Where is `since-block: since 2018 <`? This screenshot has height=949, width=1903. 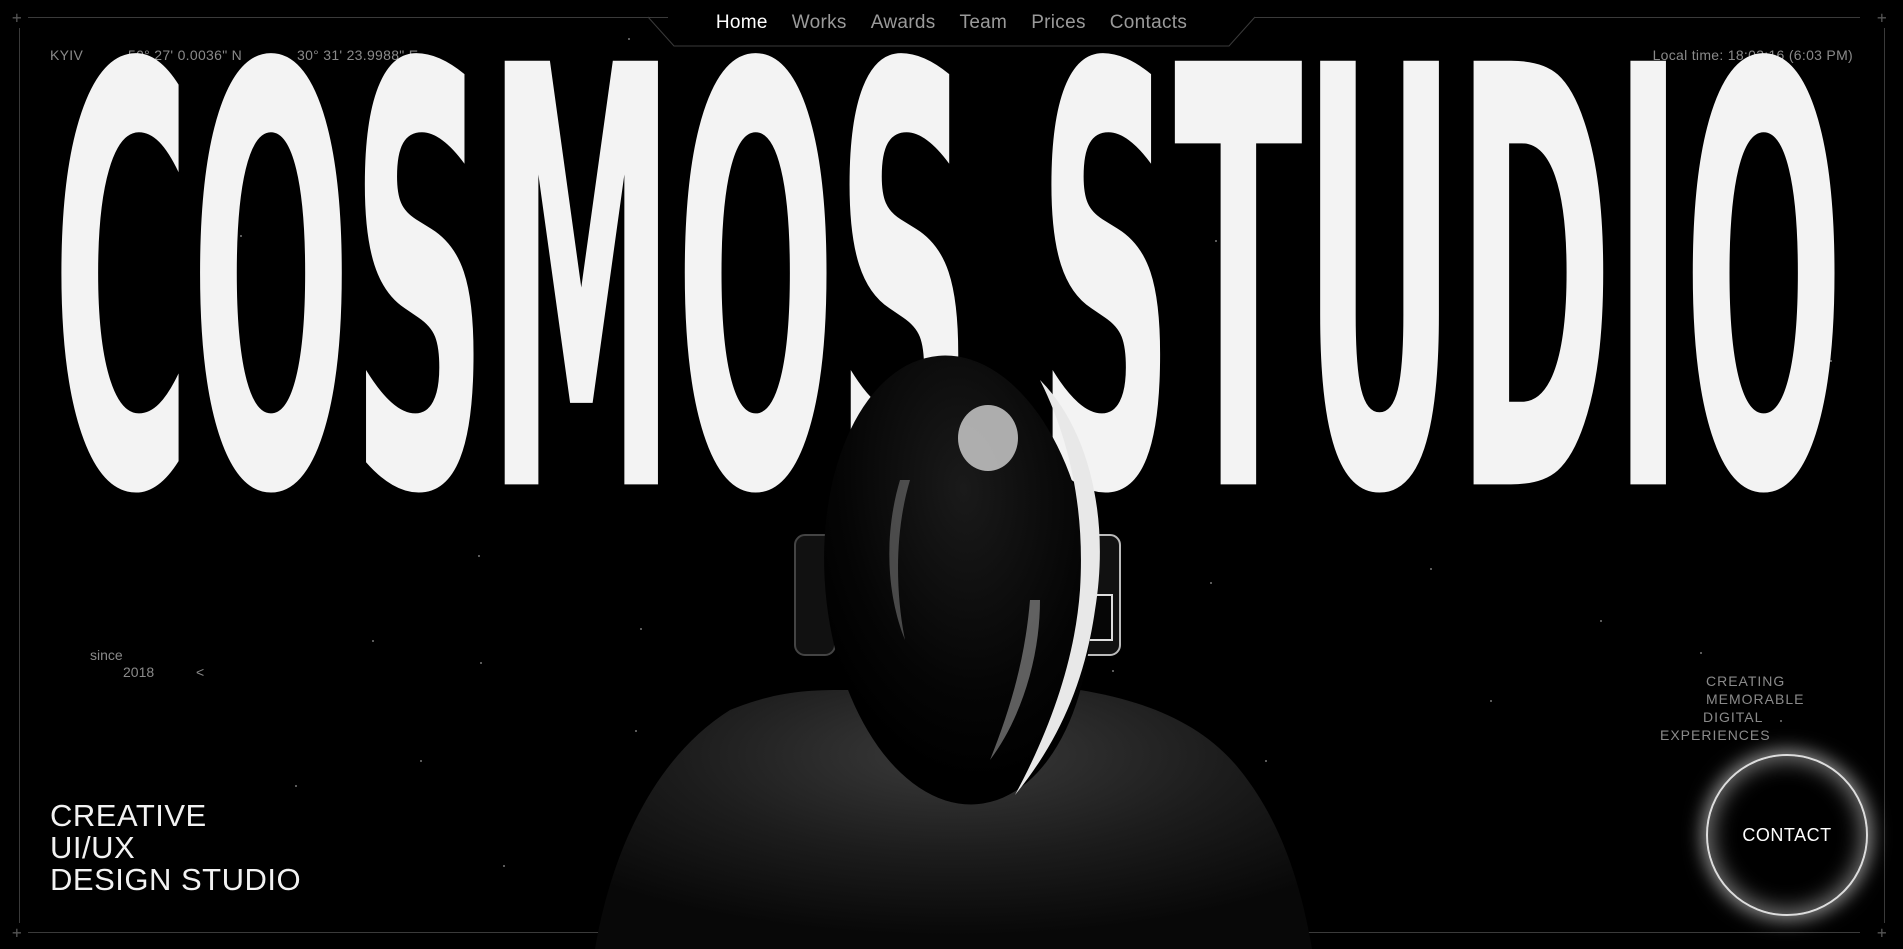
since-block: since 2018 < is located at coordinates (147, 664).